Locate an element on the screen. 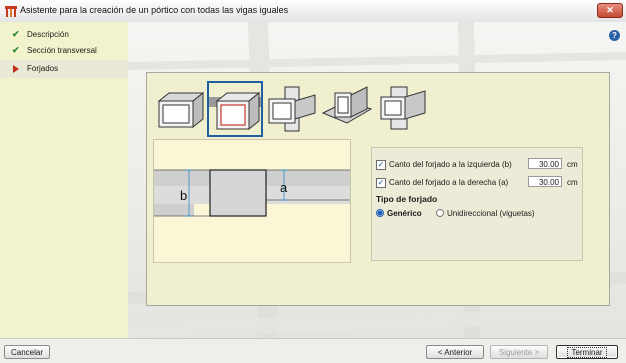 The height and width of the screenshot is (363, 626). radio-generico-label: Genérico is located at coordinates (404, 213).